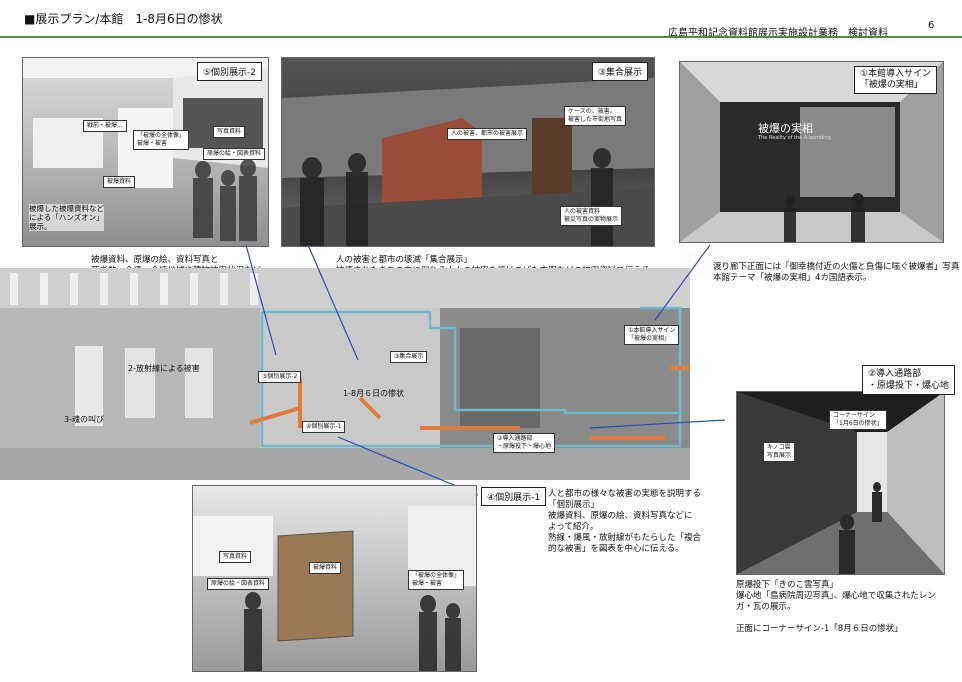 The image size is (962, 682). What do you see at coordinates (858, 420) in the screenshot?
I see `photo-2-label-a: コーナーサイン 「1月6日の惨状」` at bounding box center [858, 420].